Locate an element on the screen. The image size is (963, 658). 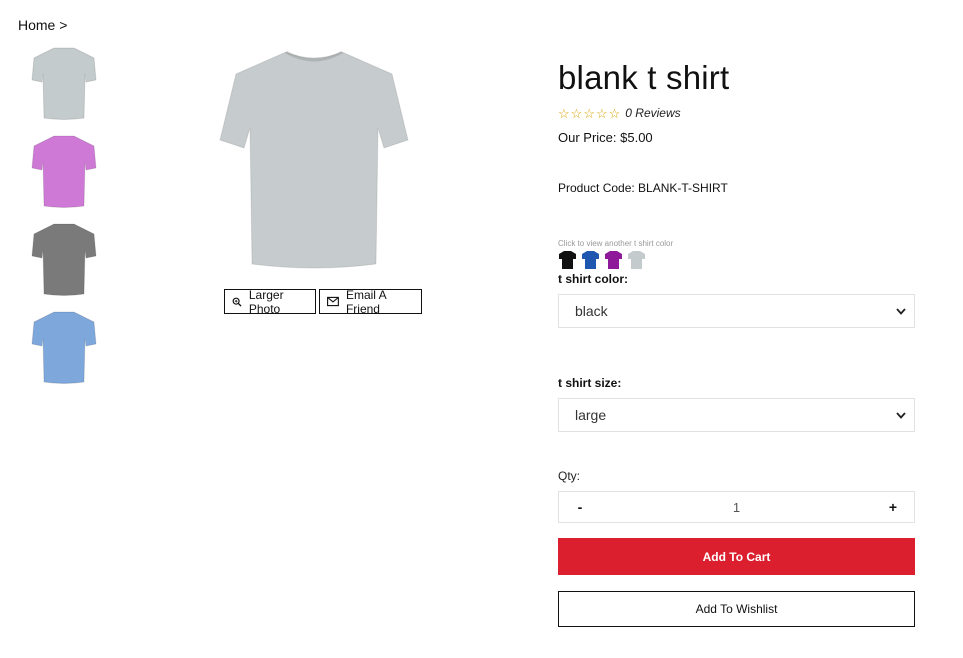
tshirt-image is located at coordinates (314, 159).